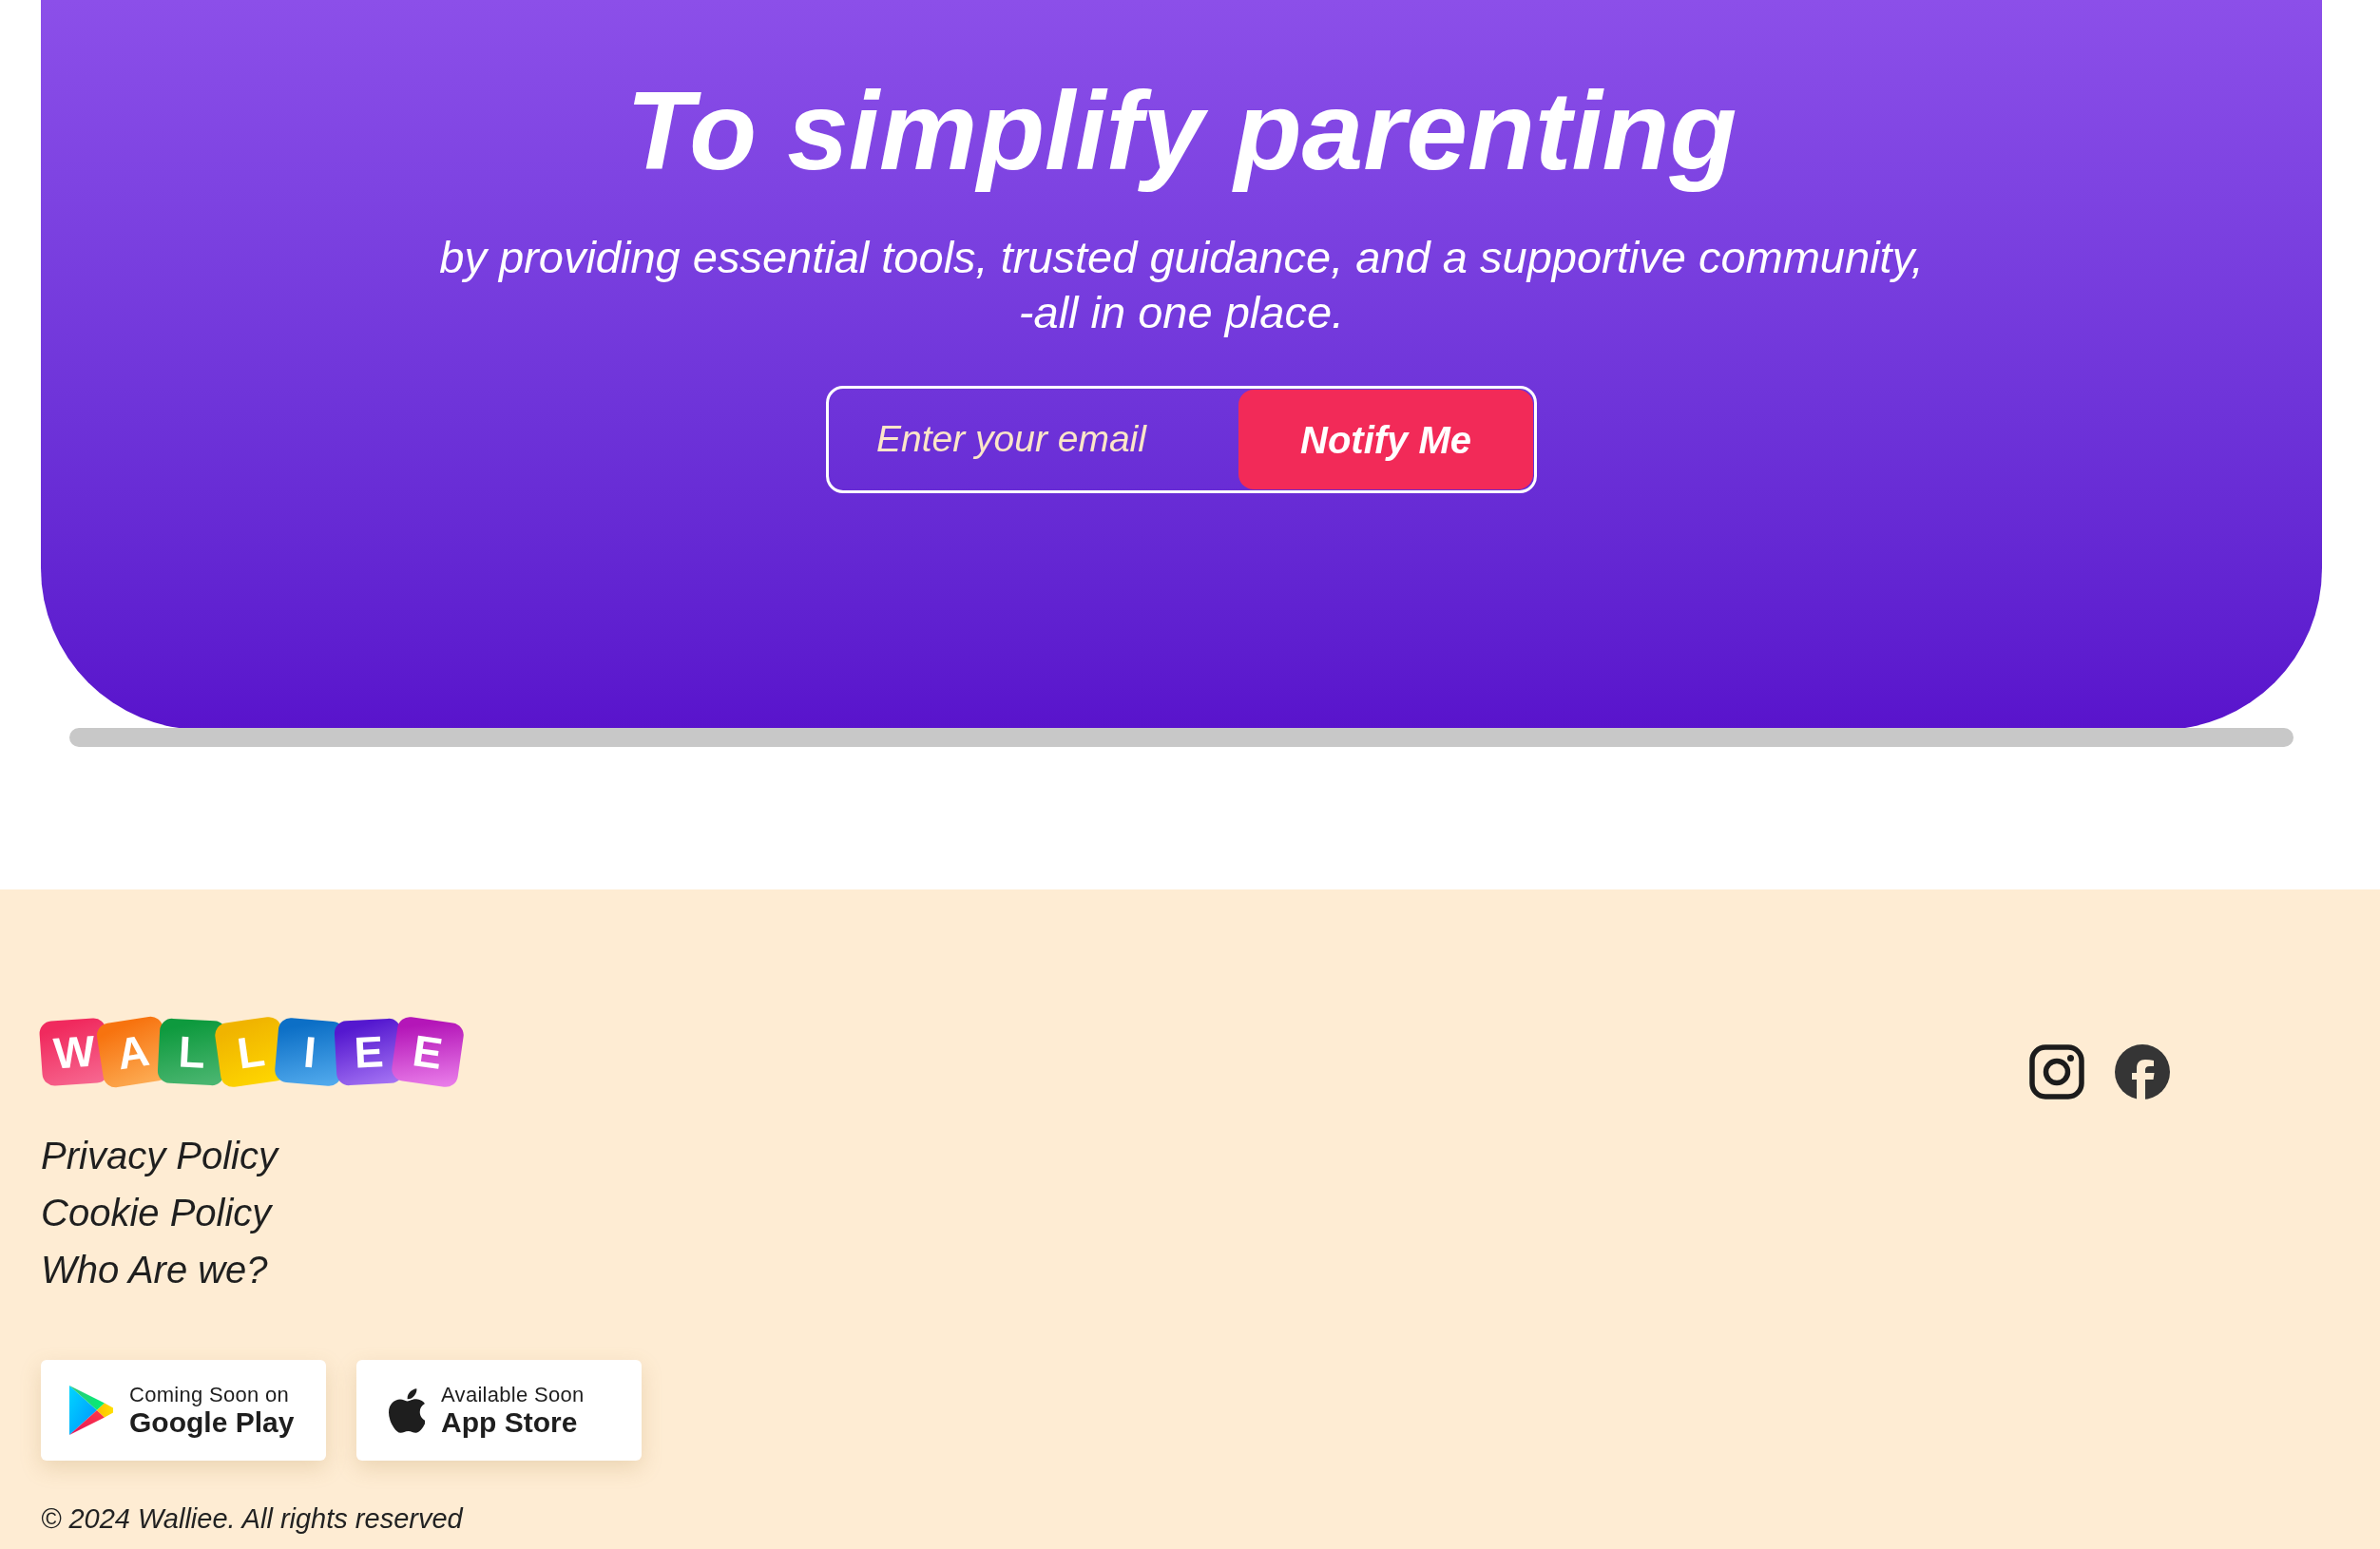 This screenshot has width=2380, height=1549. Describe the element at coordinates (1385, 439) in the screenshot. I see `notify-me-button: Notify Me` at that location.